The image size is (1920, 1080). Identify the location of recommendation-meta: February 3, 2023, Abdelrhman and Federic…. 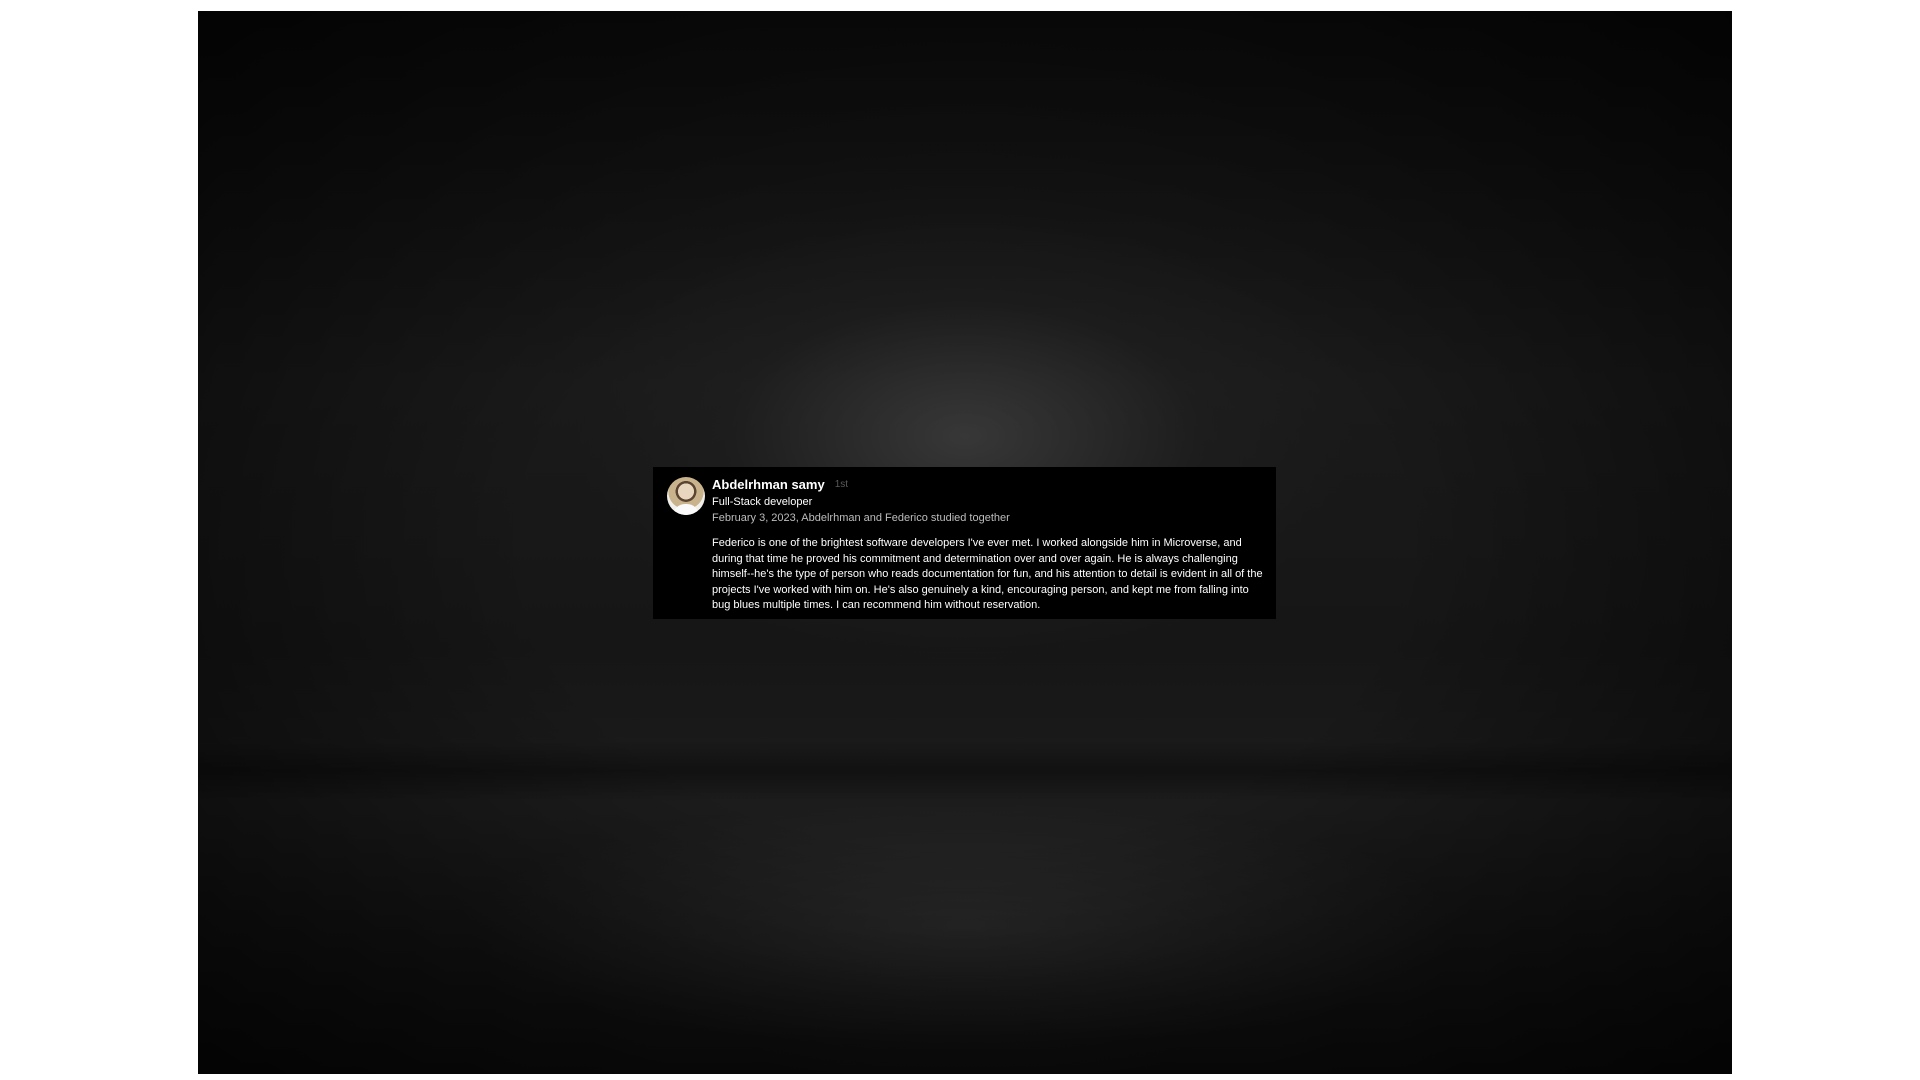
(861, 518).